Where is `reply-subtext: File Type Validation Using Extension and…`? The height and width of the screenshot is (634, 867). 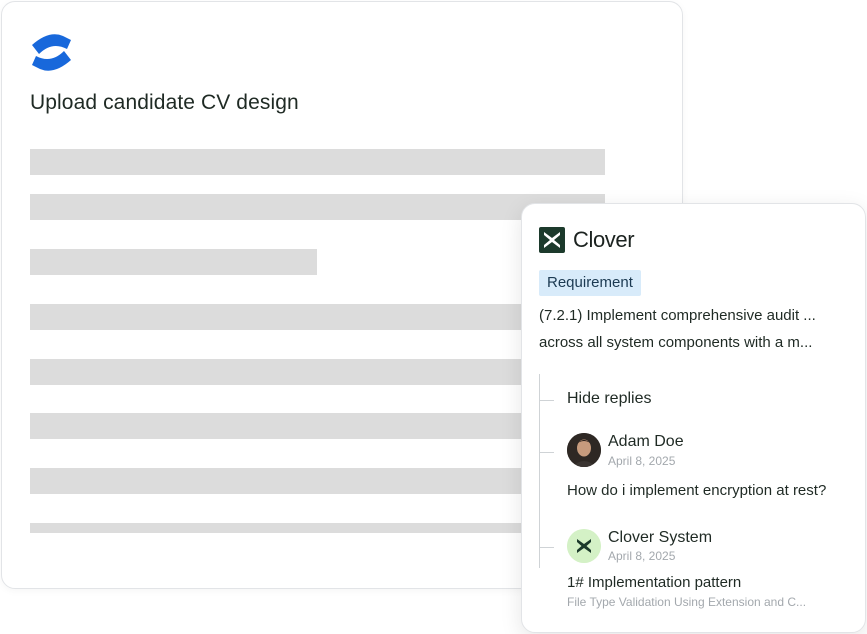 reply-subtext: File Type Validation Using Extension and… is located at coordinates (687, 602).